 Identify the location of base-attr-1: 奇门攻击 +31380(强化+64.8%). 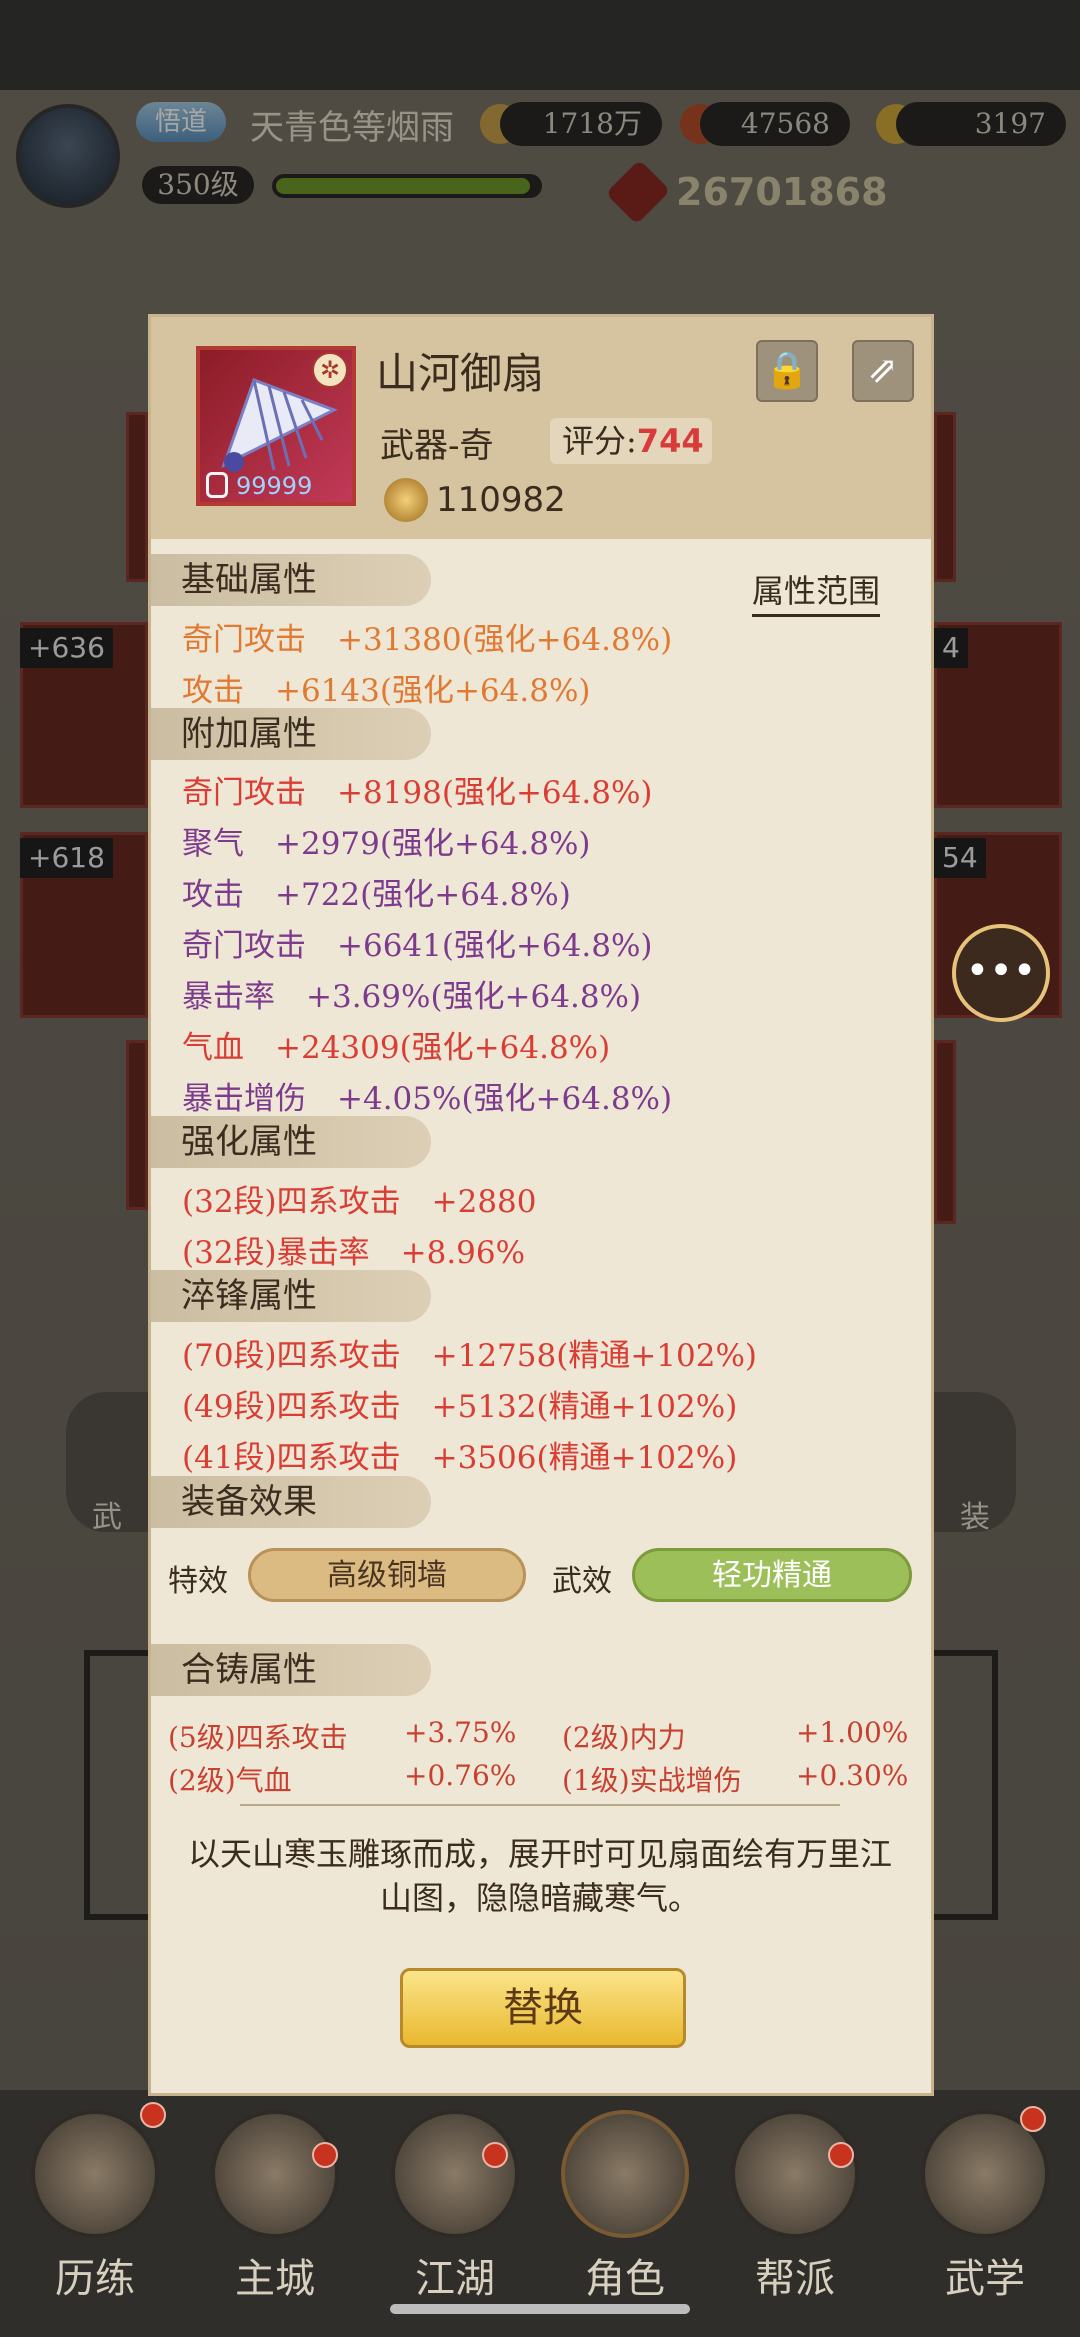
(427, 640).